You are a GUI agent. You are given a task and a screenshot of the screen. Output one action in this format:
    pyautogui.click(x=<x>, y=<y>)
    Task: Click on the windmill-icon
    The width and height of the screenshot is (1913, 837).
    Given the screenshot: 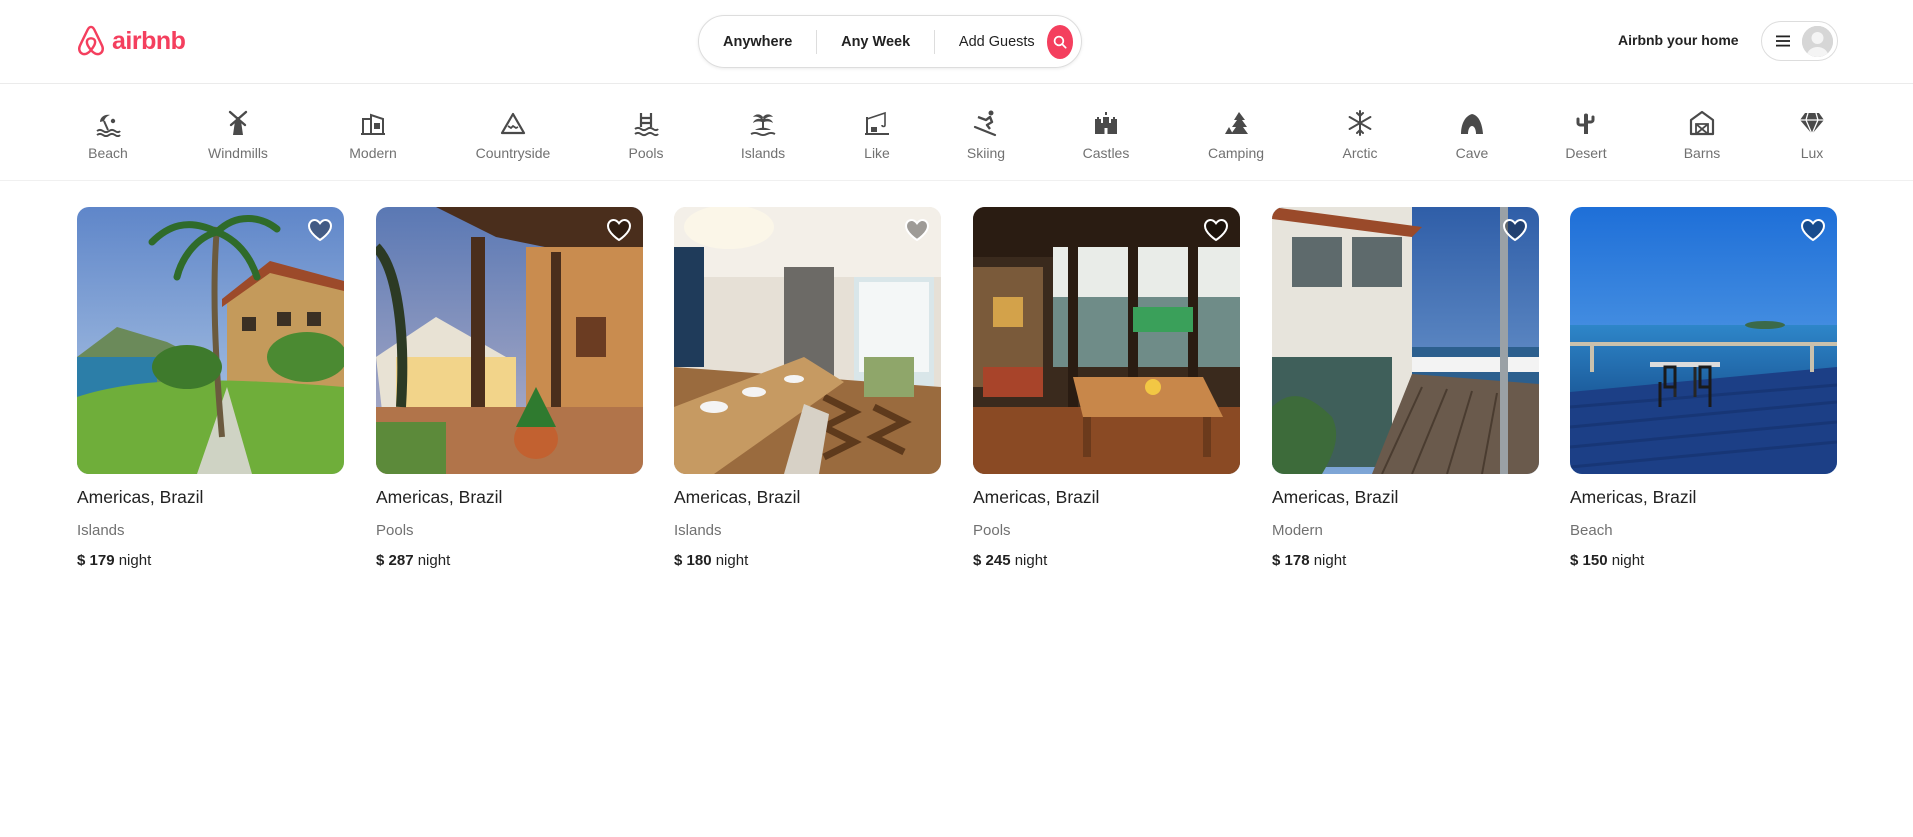 What is the action you would take?
    pyautogui.click(x=238, y=122)
    